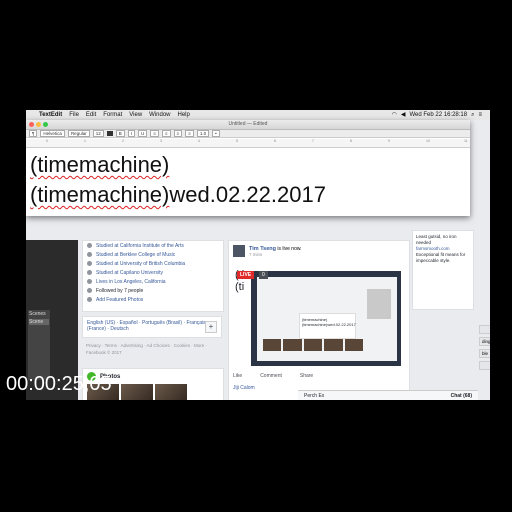 Image resolution: width=512 pixels, height=512 pixels. What do you see at coordinates (98, 133) in the screenshot?
I see `font-size-select: 12` at bounding box center [98, 133].